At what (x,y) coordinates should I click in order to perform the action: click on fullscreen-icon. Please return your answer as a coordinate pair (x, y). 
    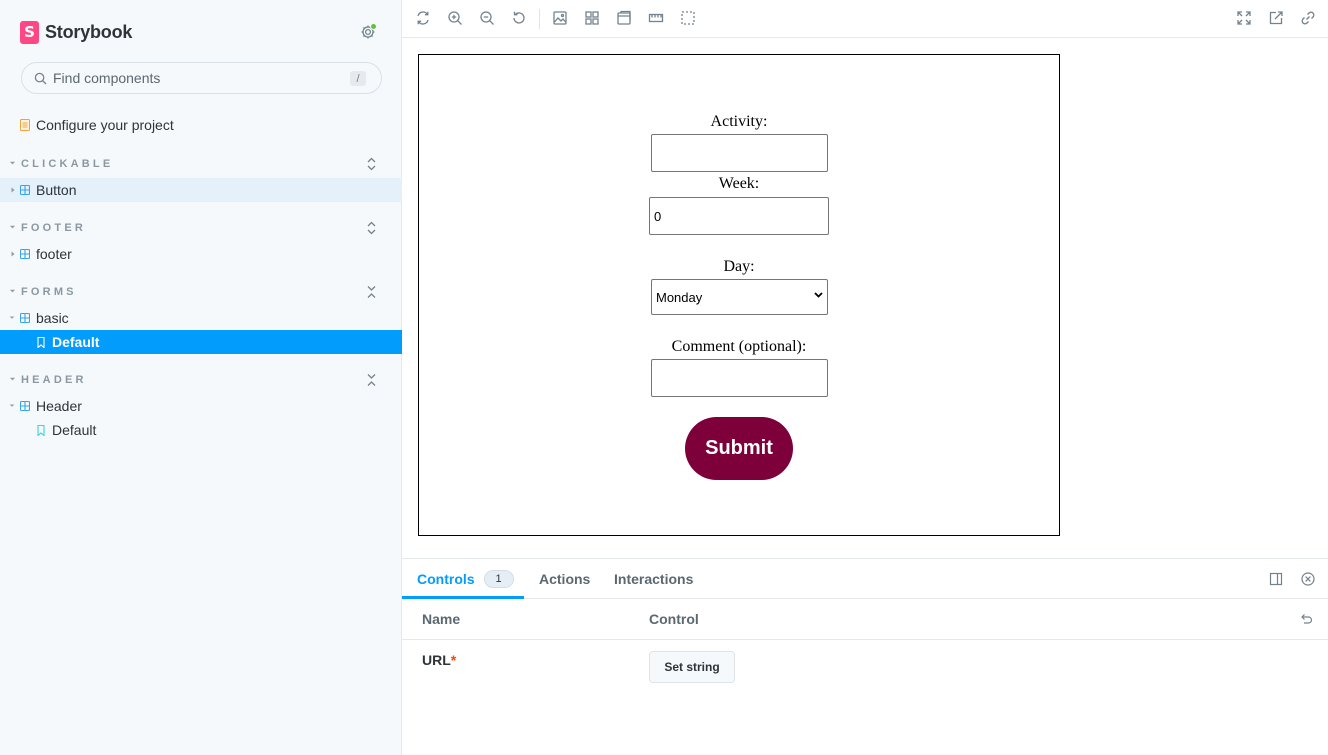
    Looking at the image, I should click on (1244, 18).